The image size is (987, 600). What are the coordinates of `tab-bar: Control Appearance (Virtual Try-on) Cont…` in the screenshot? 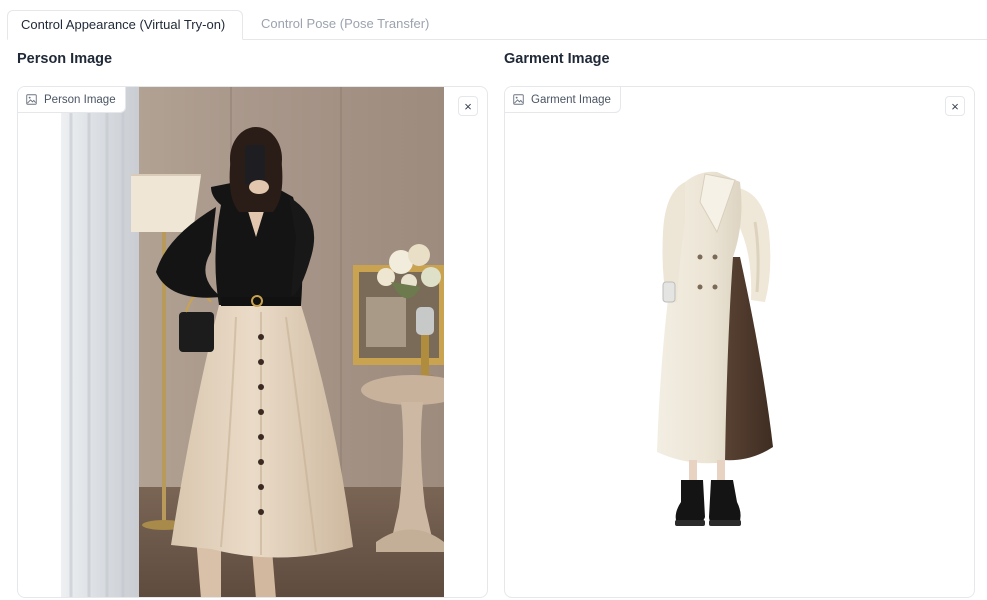 It's located at (493, 20).